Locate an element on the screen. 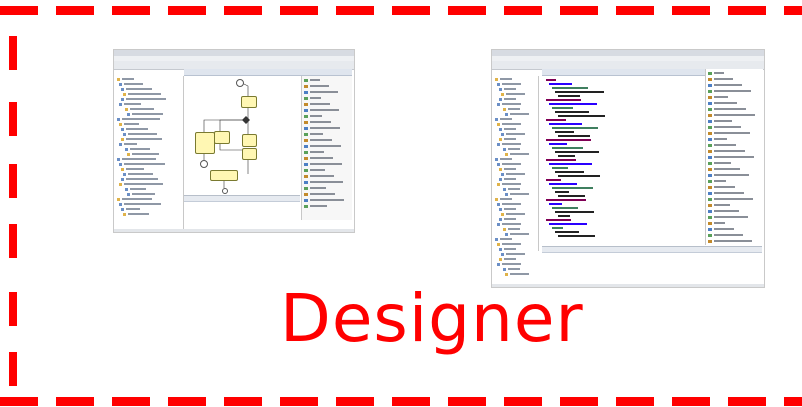  end-node is located at coordinates (225, 191).